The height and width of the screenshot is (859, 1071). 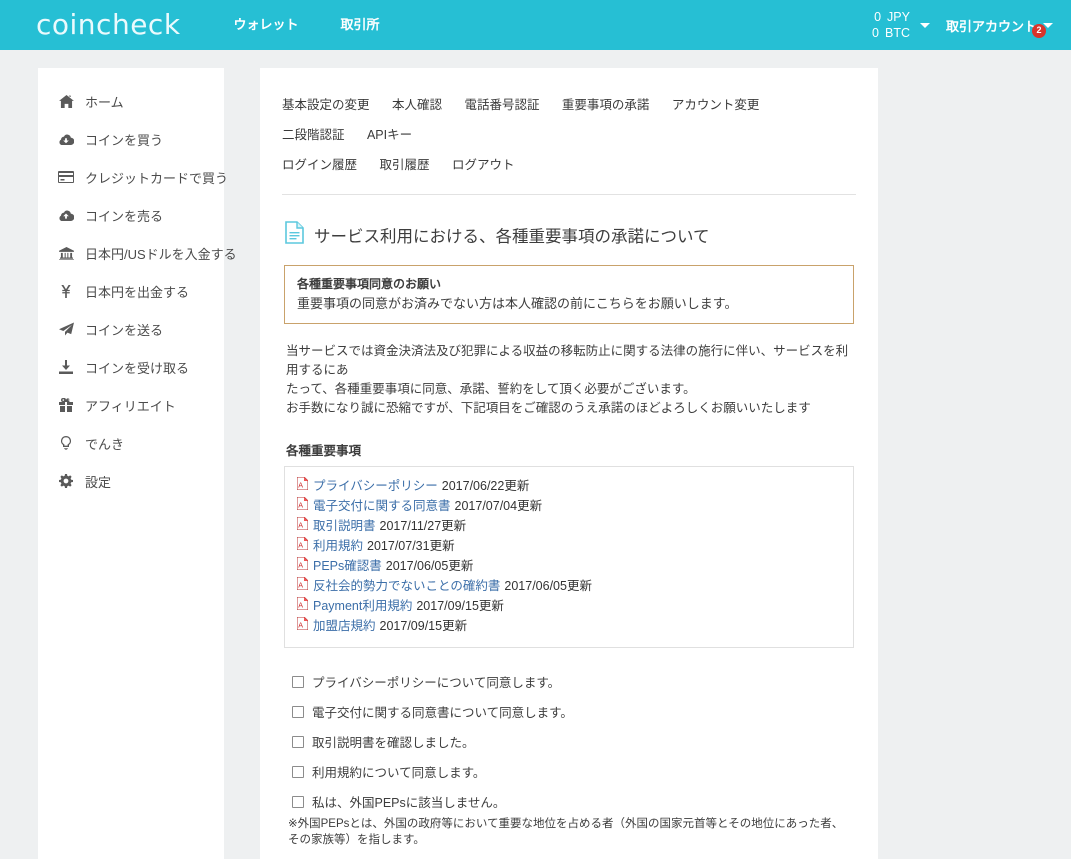 I want to click on sidebar-item-buy-coin: コインを買う, so click(x=131, y=139).